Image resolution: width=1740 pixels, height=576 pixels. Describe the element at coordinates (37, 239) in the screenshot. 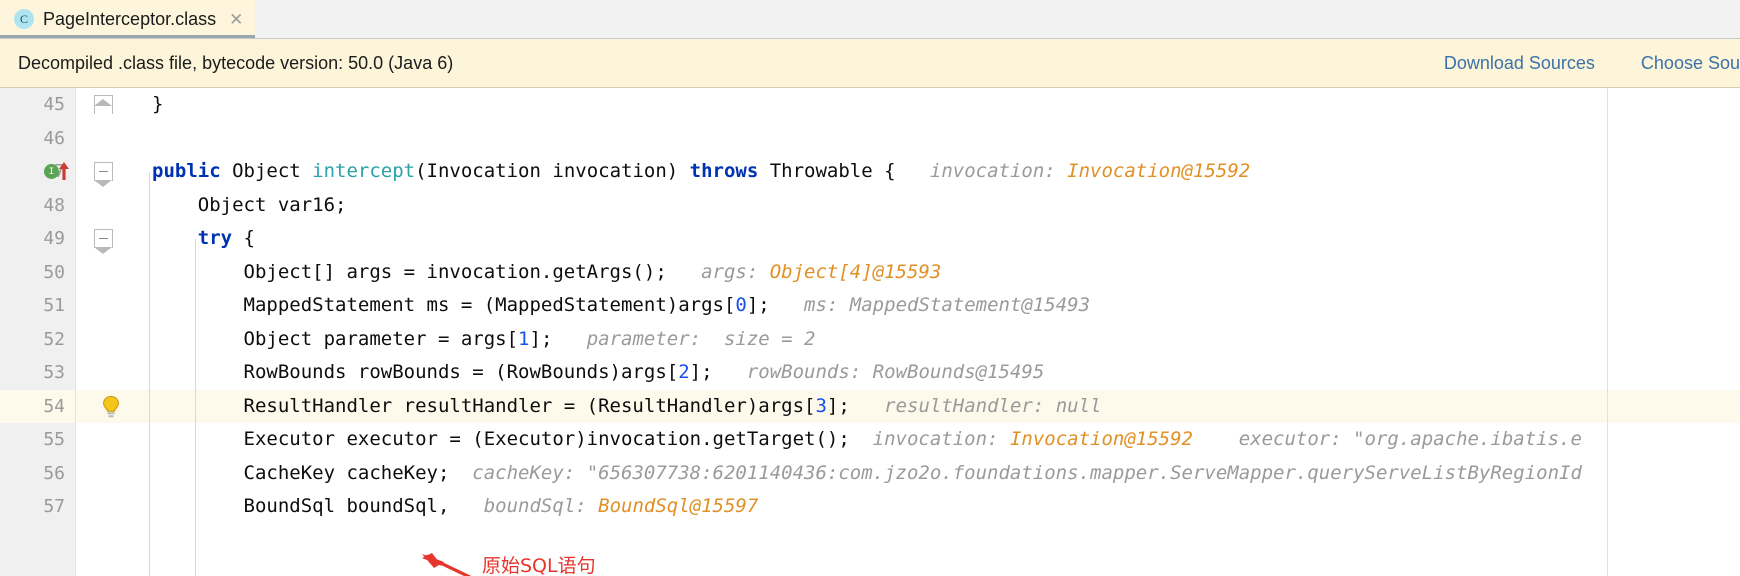

I see `gutter-row: 49` at that location.